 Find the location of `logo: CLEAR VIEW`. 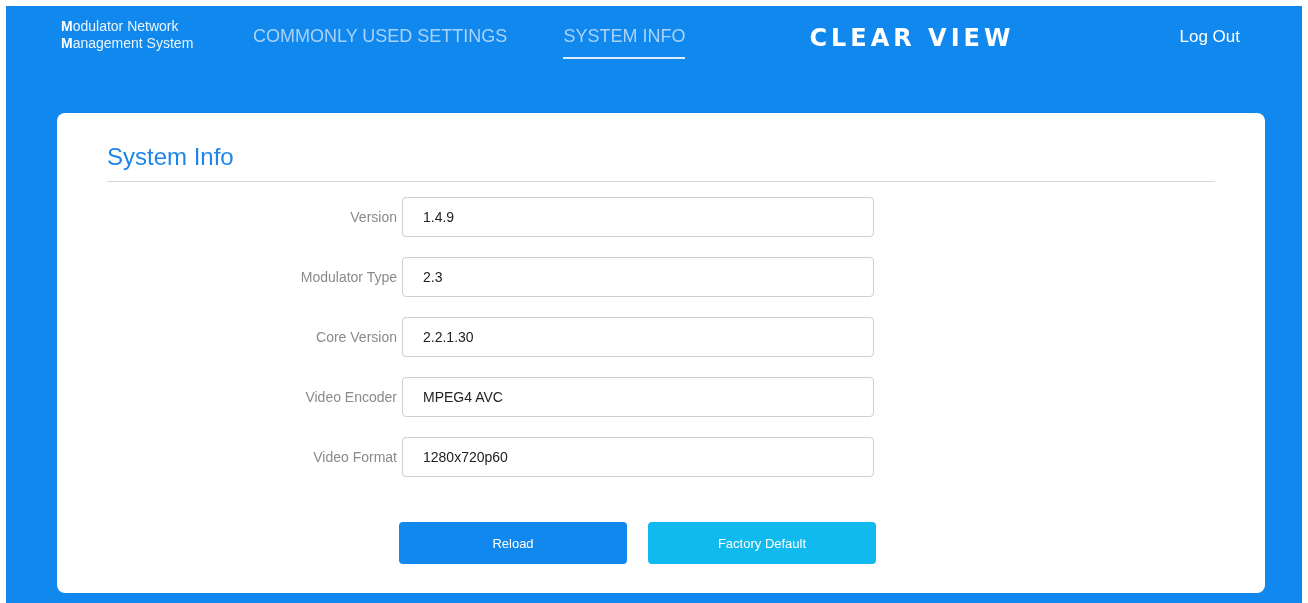

logo: CLEAR VIEW is located at coordinates (912, 38).